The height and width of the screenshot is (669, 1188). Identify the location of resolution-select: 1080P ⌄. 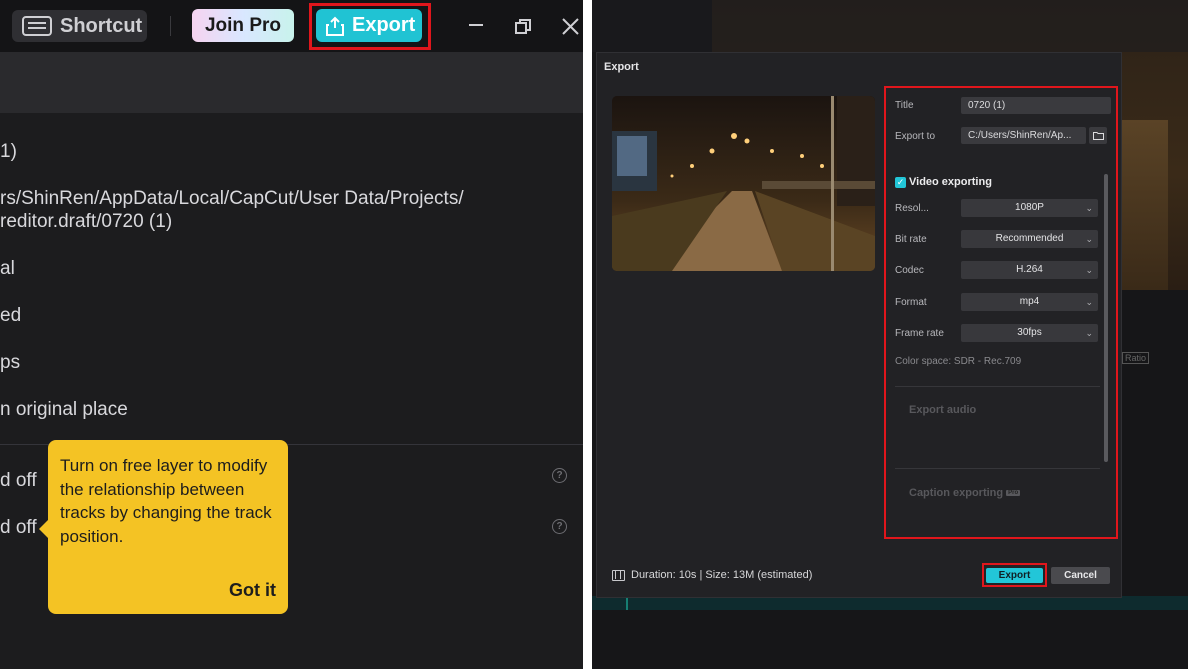
(1029, 208).